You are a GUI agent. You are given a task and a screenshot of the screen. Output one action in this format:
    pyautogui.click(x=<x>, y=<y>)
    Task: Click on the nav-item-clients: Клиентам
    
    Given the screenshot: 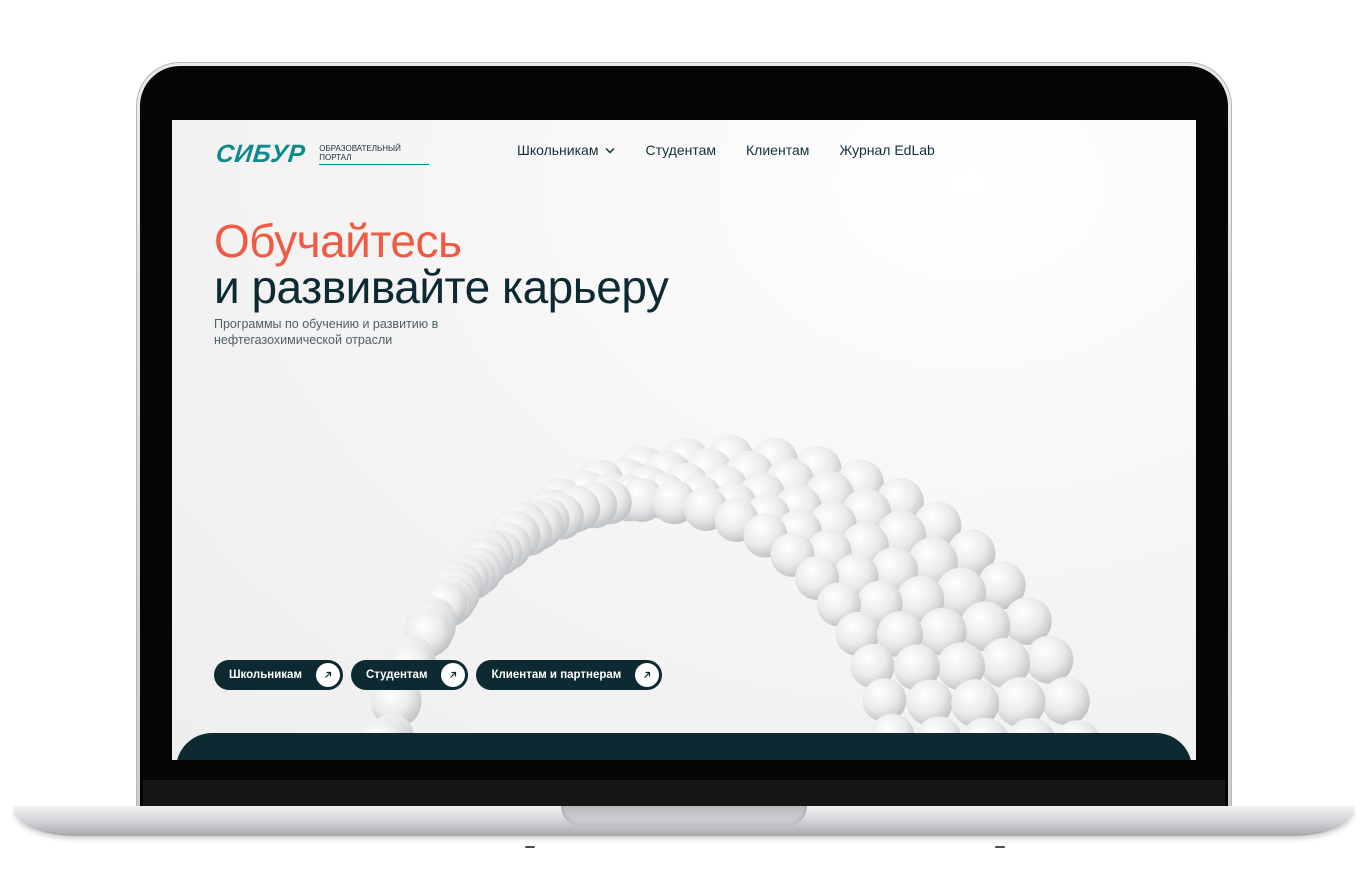 What is the action you would take?
    pyautogui.click(x=777, y=150)
    